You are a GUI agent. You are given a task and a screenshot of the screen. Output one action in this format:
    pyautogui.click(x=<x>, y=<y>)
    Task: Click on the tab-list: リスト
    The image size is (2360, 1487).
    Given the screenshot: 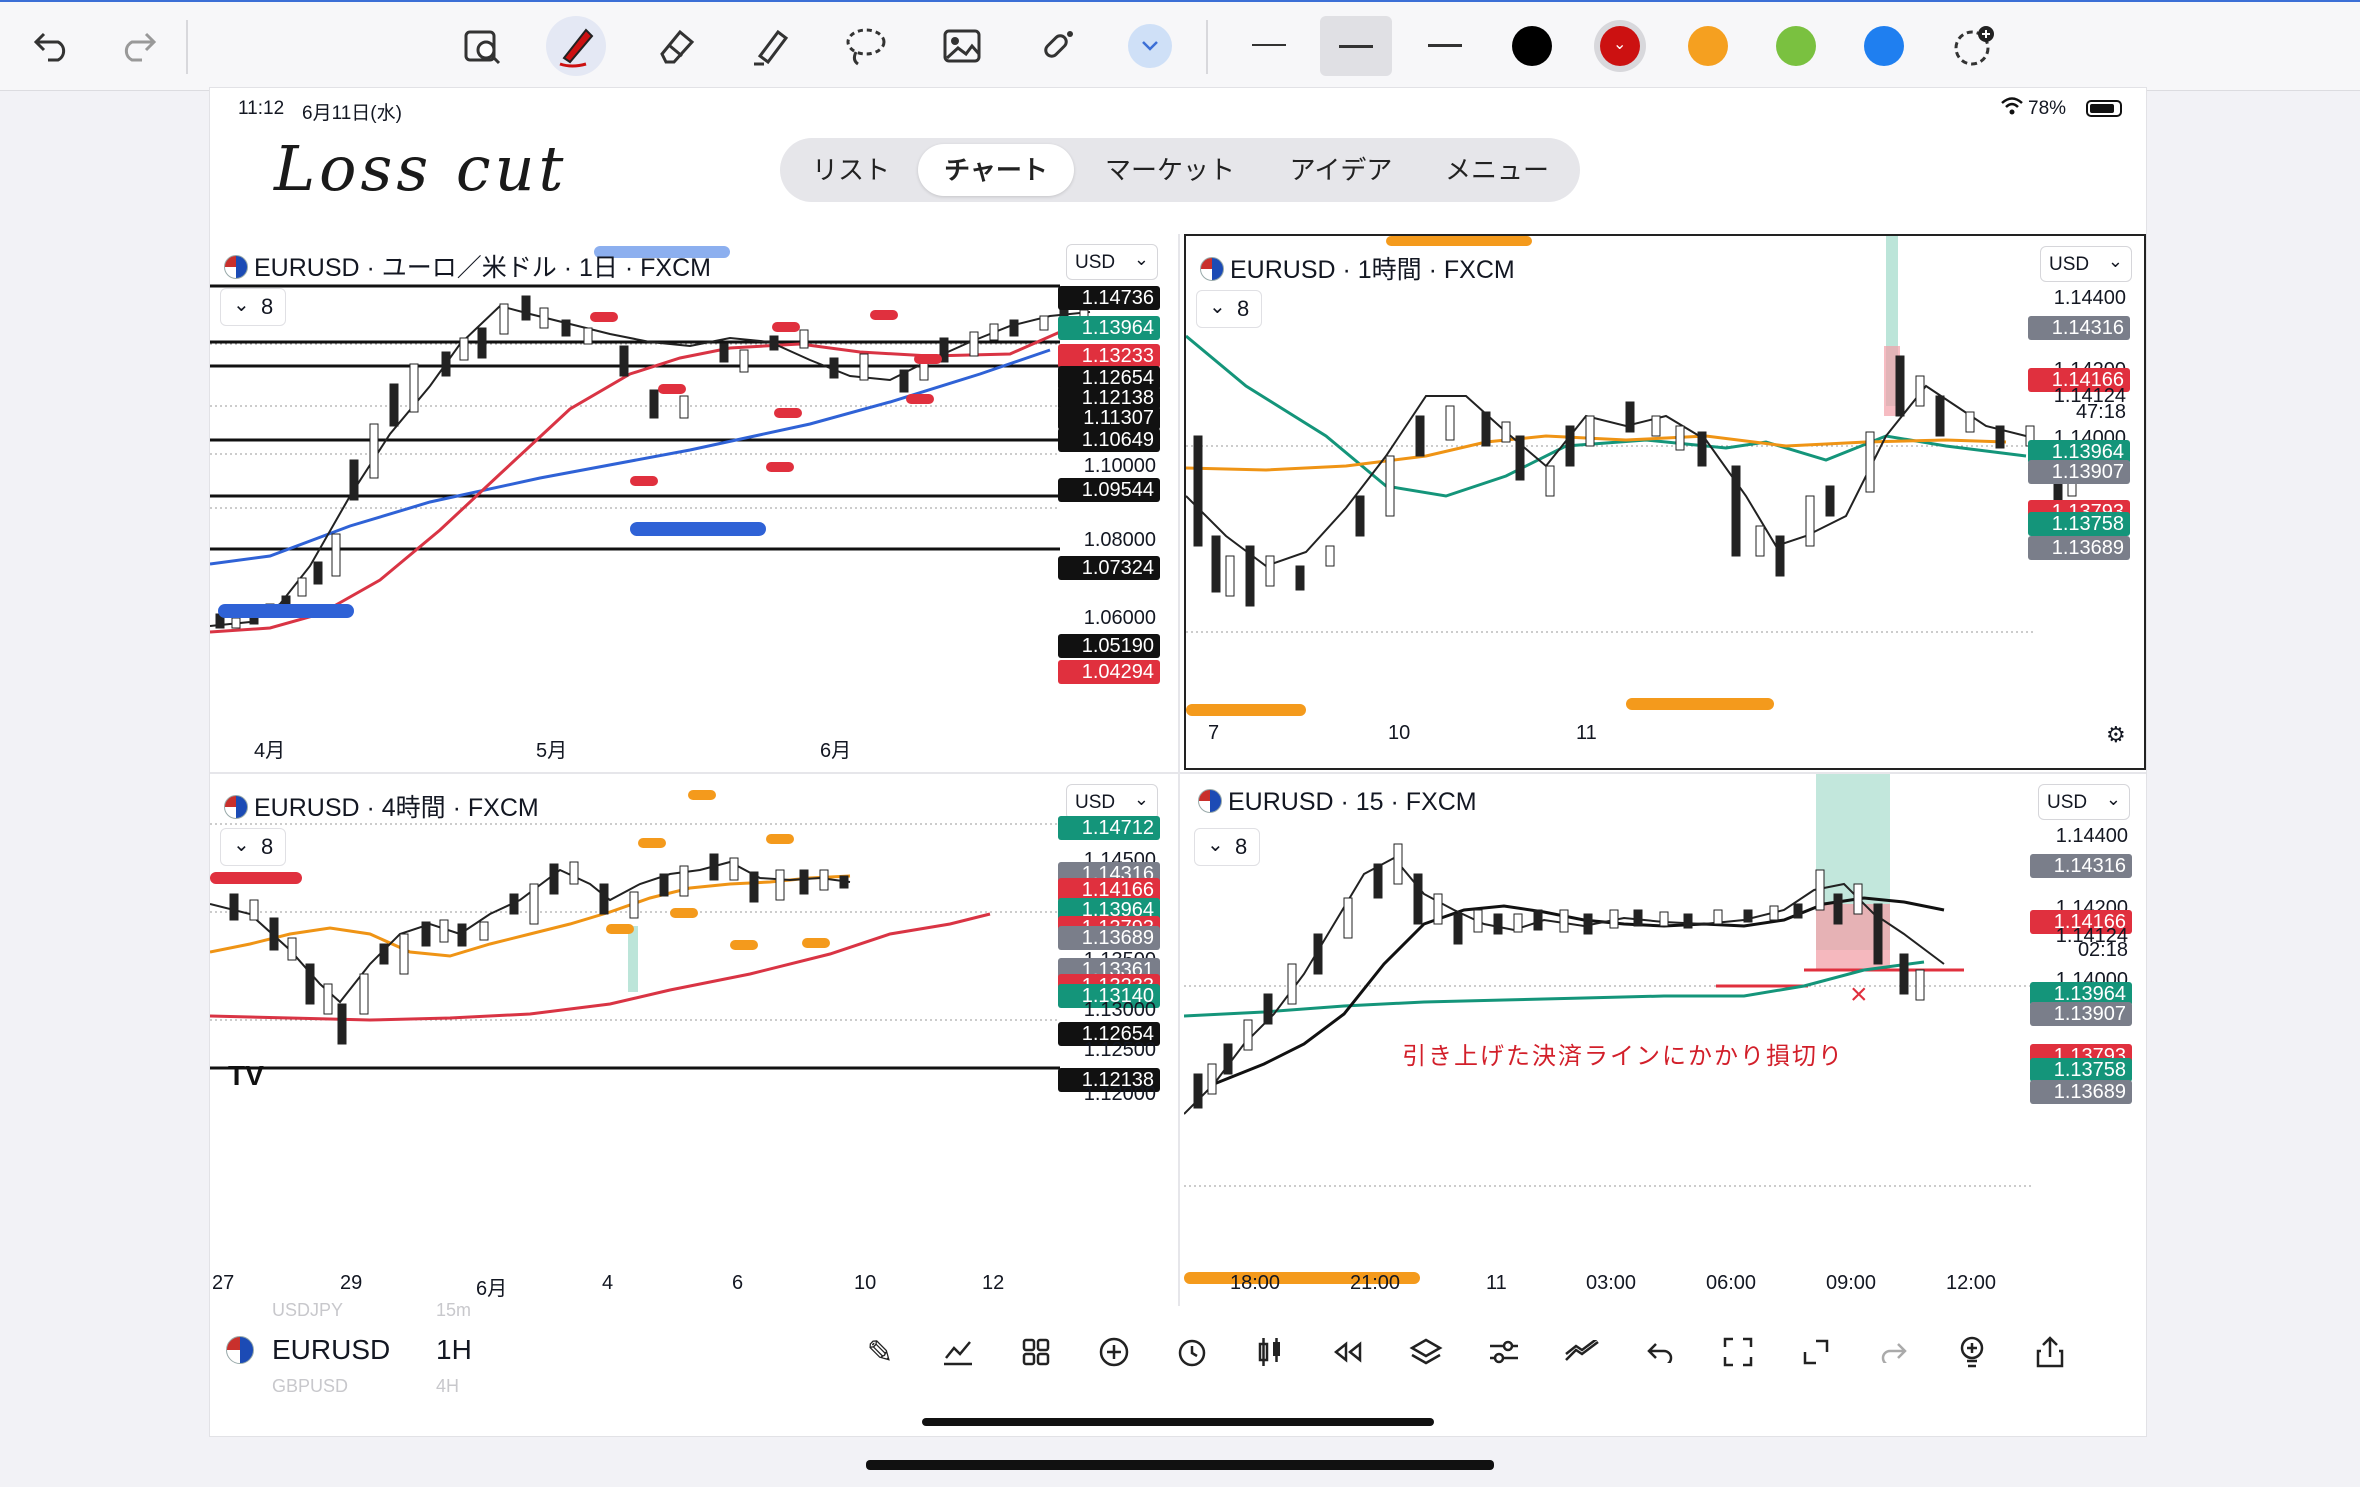 What is the action you would take?
    pyautogui.click(x=851, y=170)
    